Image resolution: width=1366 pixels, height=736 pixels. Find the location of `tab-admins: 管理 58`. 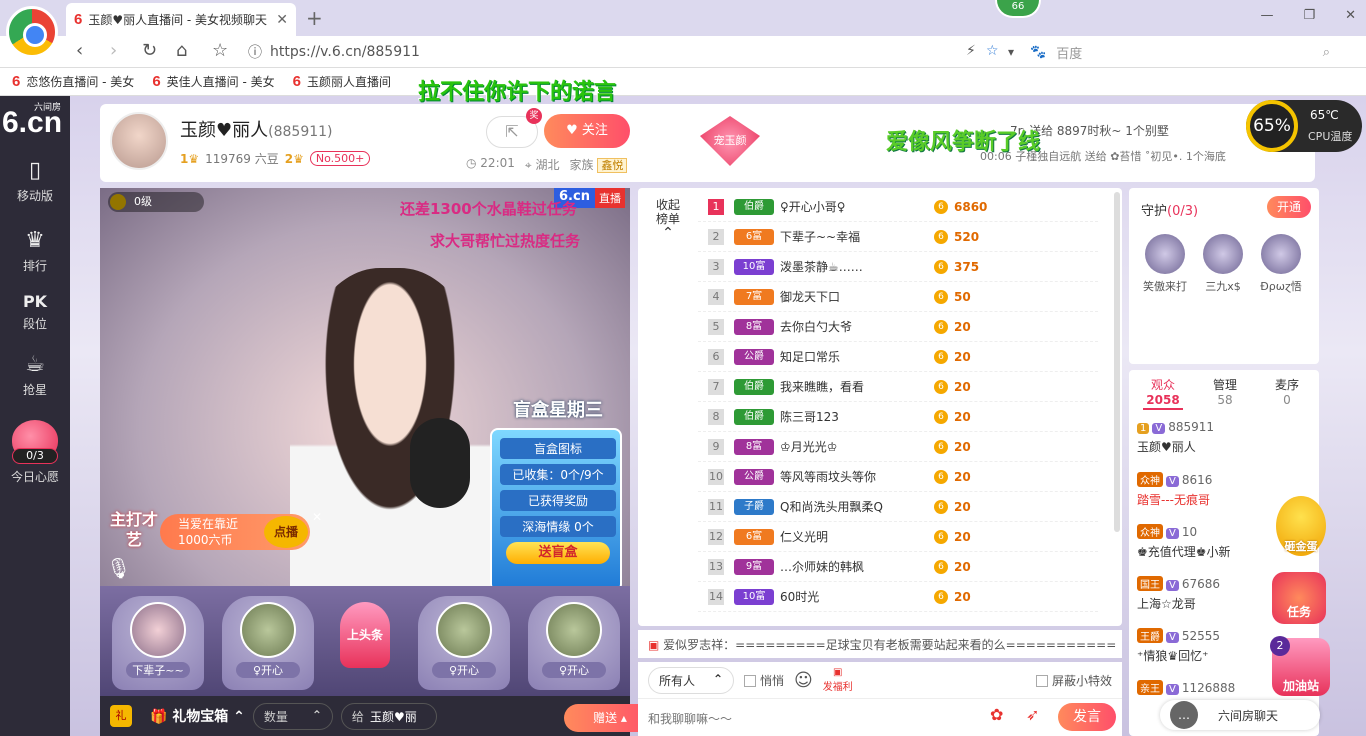

tab-admins: 管理 58 is located at coordinates (1225, 393).